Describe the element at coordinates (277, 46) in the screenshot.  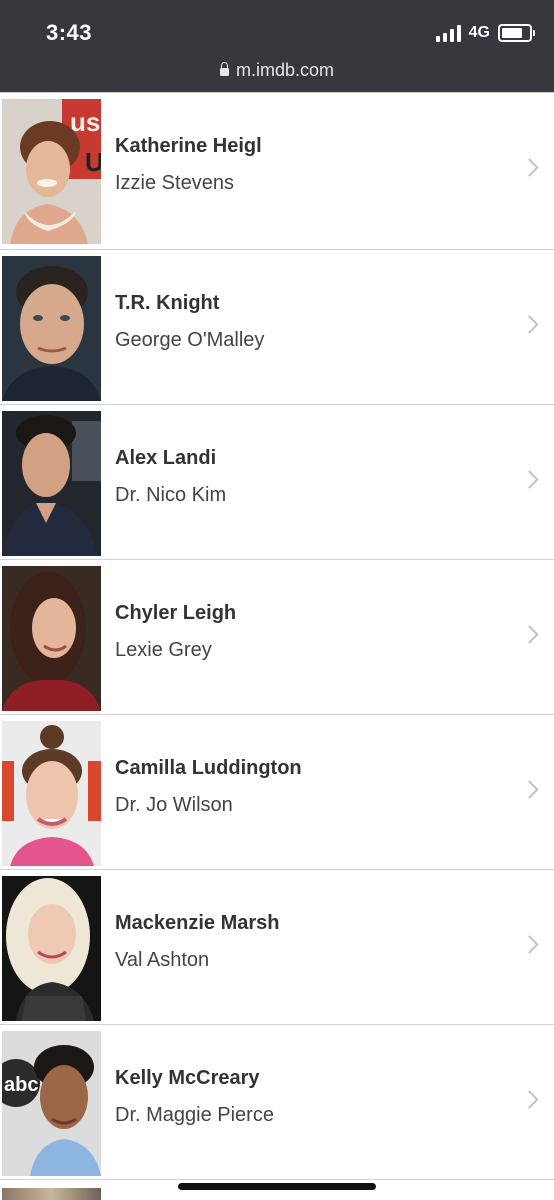
I see `browser-top-bar: 3:43 4G m.imdb.com` at that location.